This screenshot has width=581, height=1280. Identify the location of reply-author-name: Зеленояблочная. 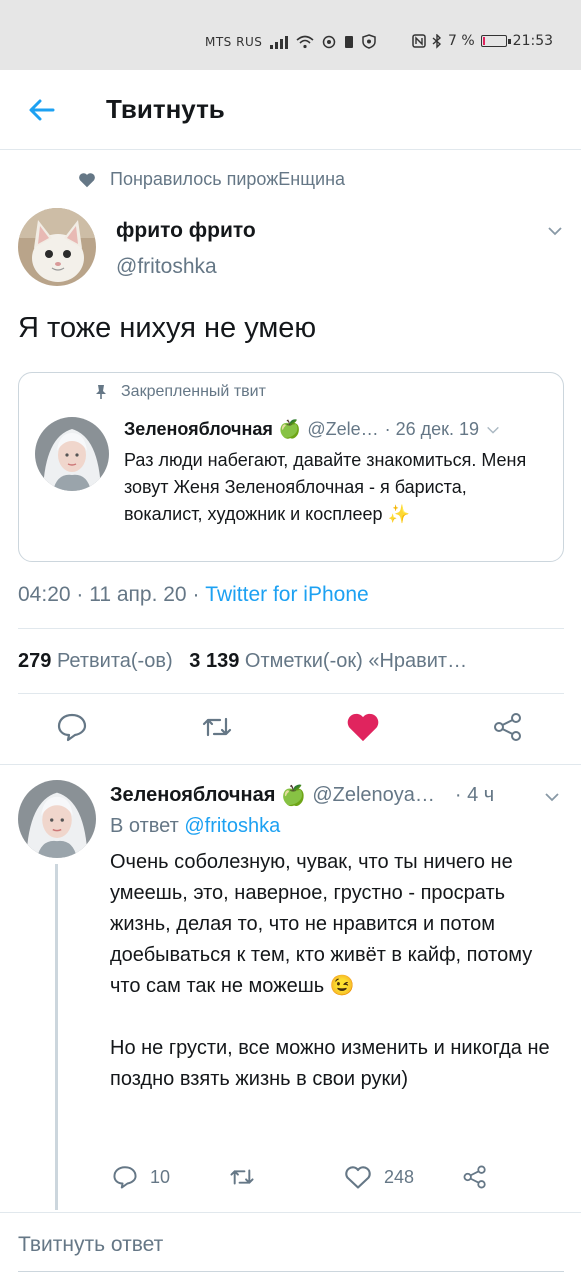
(192, 795).